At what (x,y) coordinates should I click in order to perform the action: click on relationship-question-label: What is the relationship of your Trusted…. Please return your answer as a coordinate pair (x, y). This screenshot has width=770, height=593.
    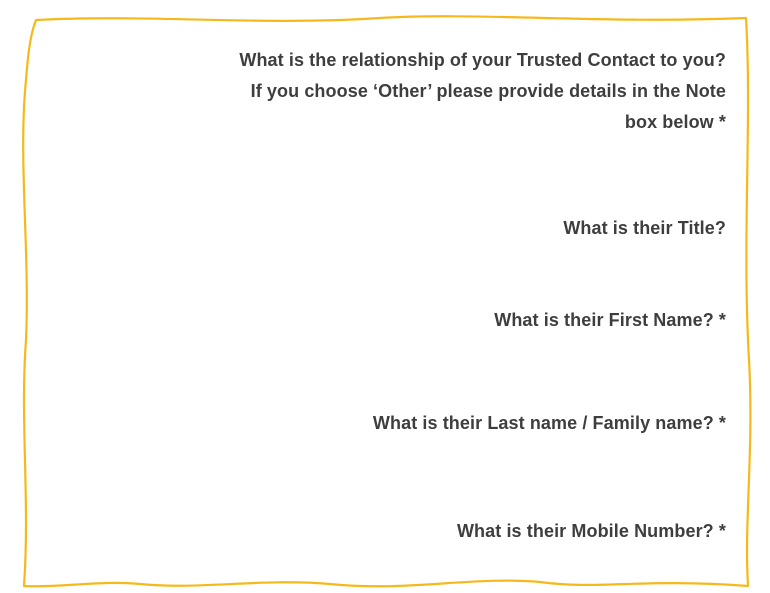
    Looking at the image, I should click on (376, 91).